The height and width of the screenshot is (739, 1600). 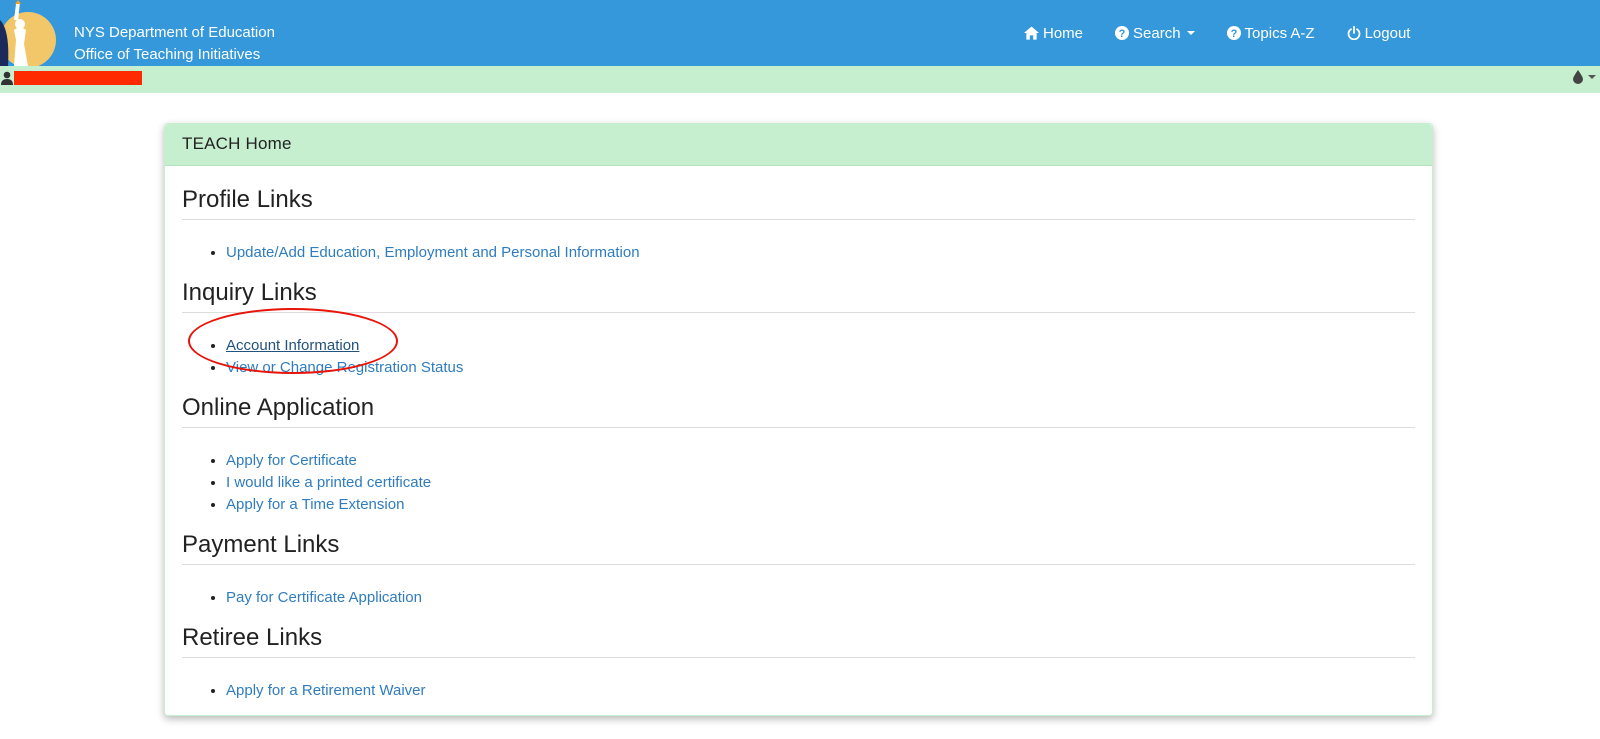 I want to click on link-pay-certificate: Pay for Certificate Application, so click(x=324, y=597).